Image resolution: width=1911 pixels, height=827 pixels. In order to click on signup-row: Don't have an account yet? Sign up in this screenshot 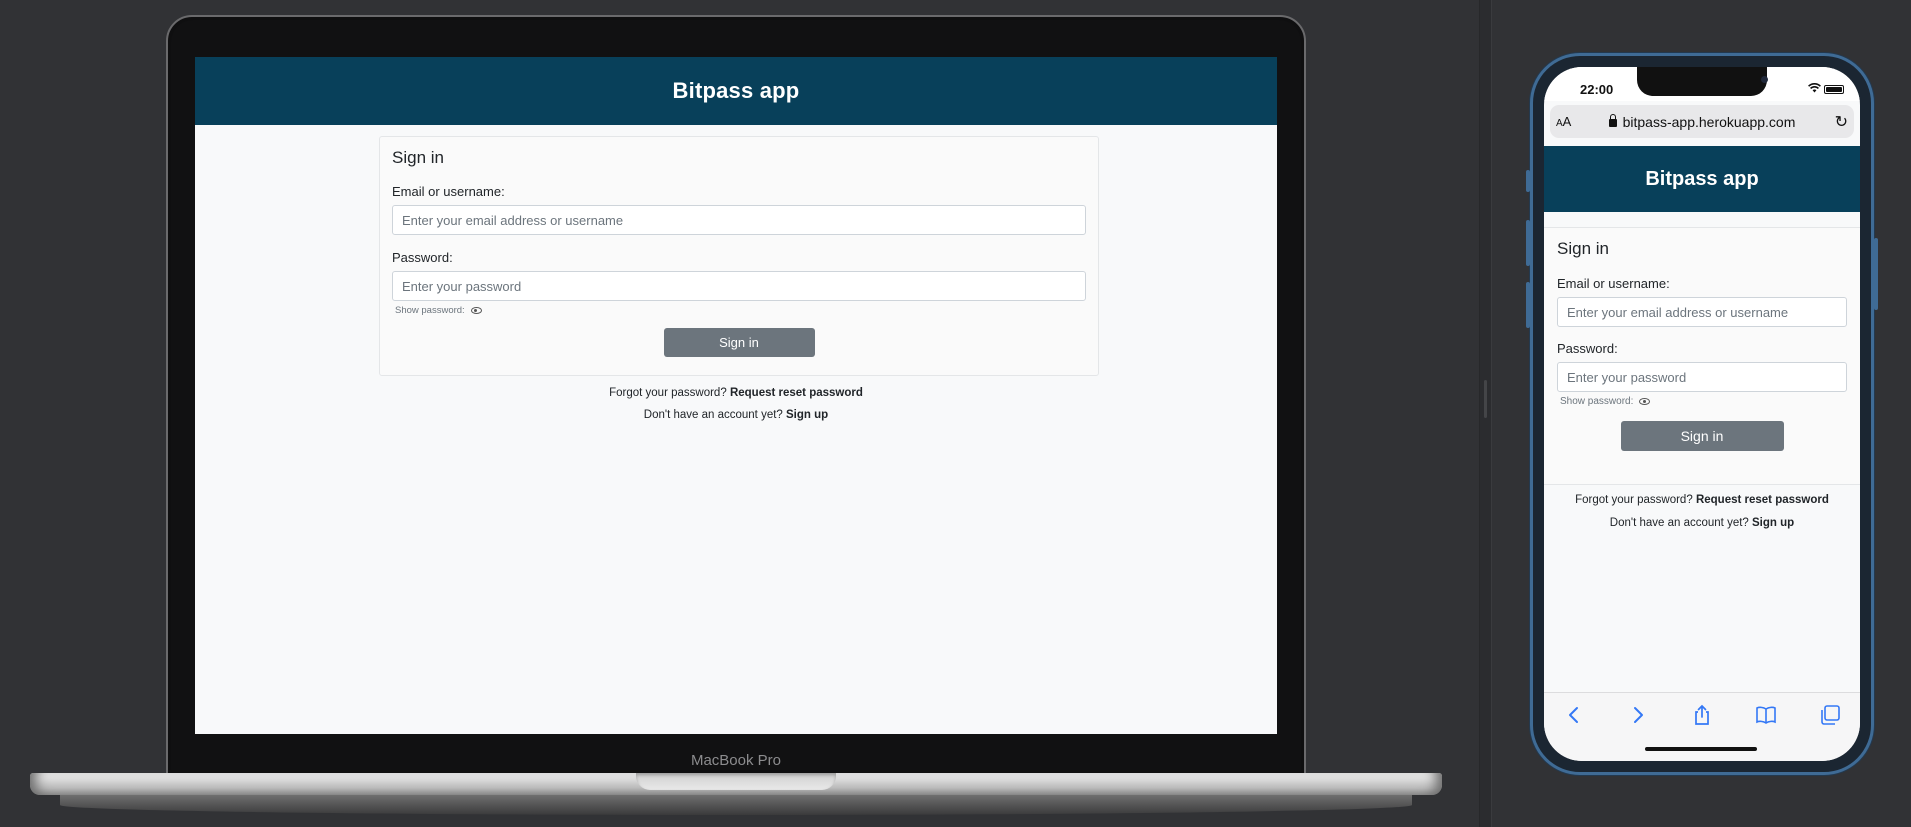, I will do `click(736, 415)`.